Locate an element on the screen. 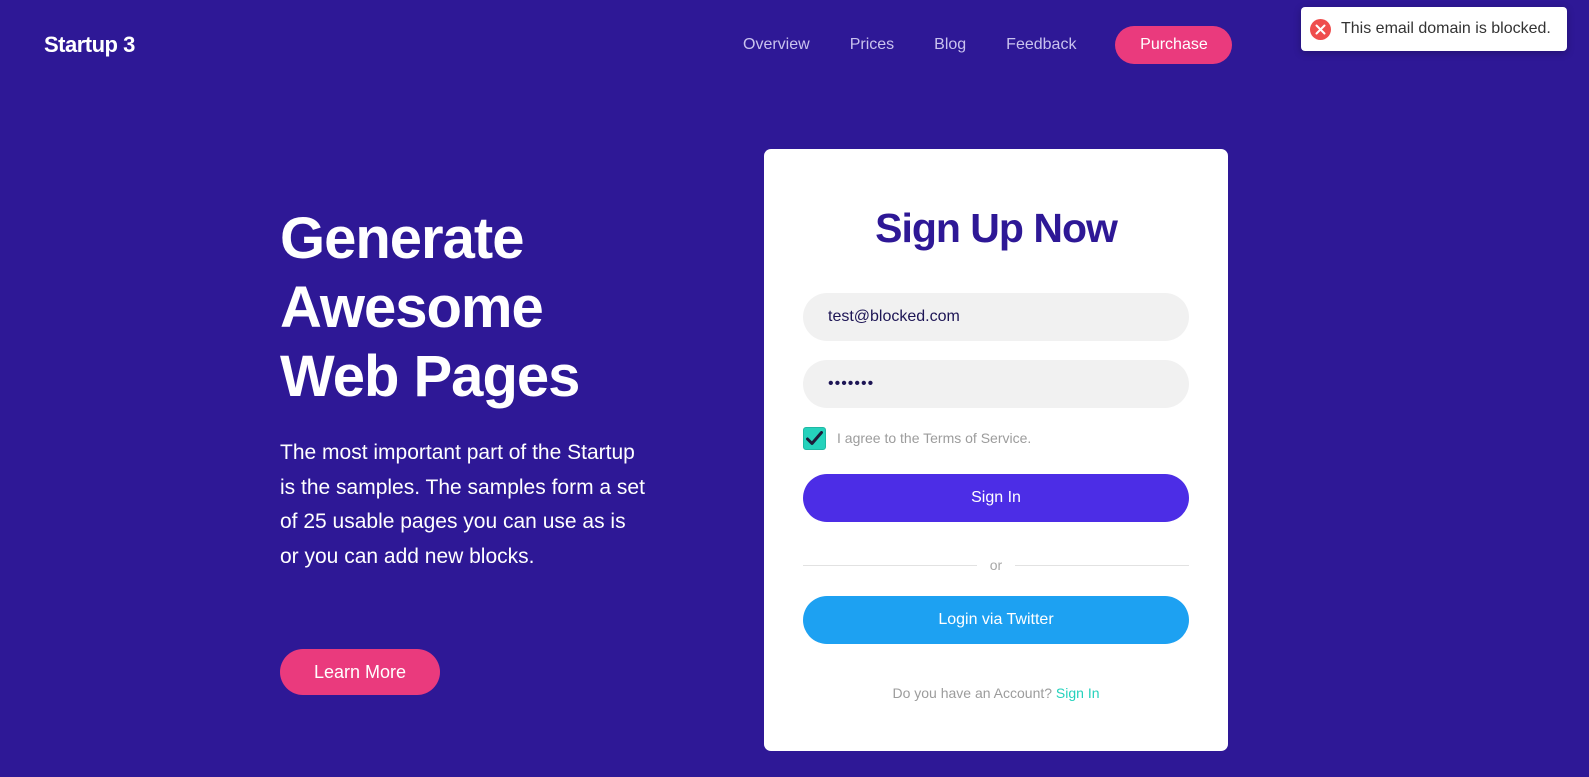 The image size is (1589, 777). terms-checkbox is located at coordinates (814, 438).